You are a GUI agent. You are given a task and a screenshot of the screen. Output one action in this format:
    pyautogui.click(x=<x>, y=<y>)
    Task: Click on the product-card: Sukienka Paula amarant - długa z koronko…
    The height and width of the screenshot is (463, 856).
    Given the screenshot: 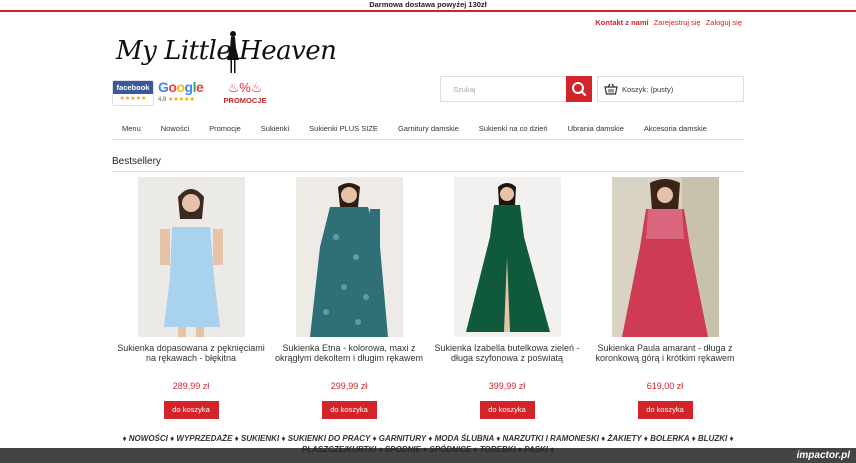 What is the action you would take?
    pyautogui.click(x=665, y=298)
    